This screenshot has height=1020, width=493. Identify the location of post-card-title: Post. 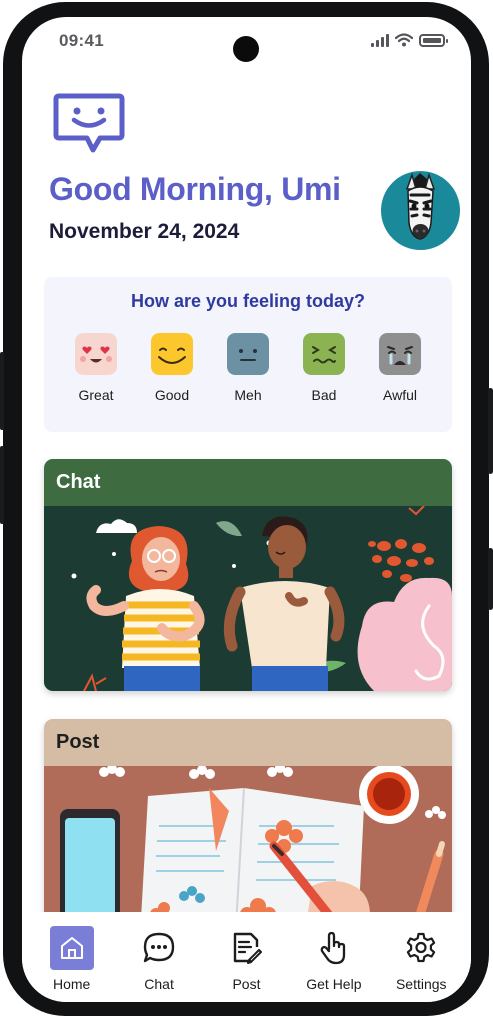
(248, 742).